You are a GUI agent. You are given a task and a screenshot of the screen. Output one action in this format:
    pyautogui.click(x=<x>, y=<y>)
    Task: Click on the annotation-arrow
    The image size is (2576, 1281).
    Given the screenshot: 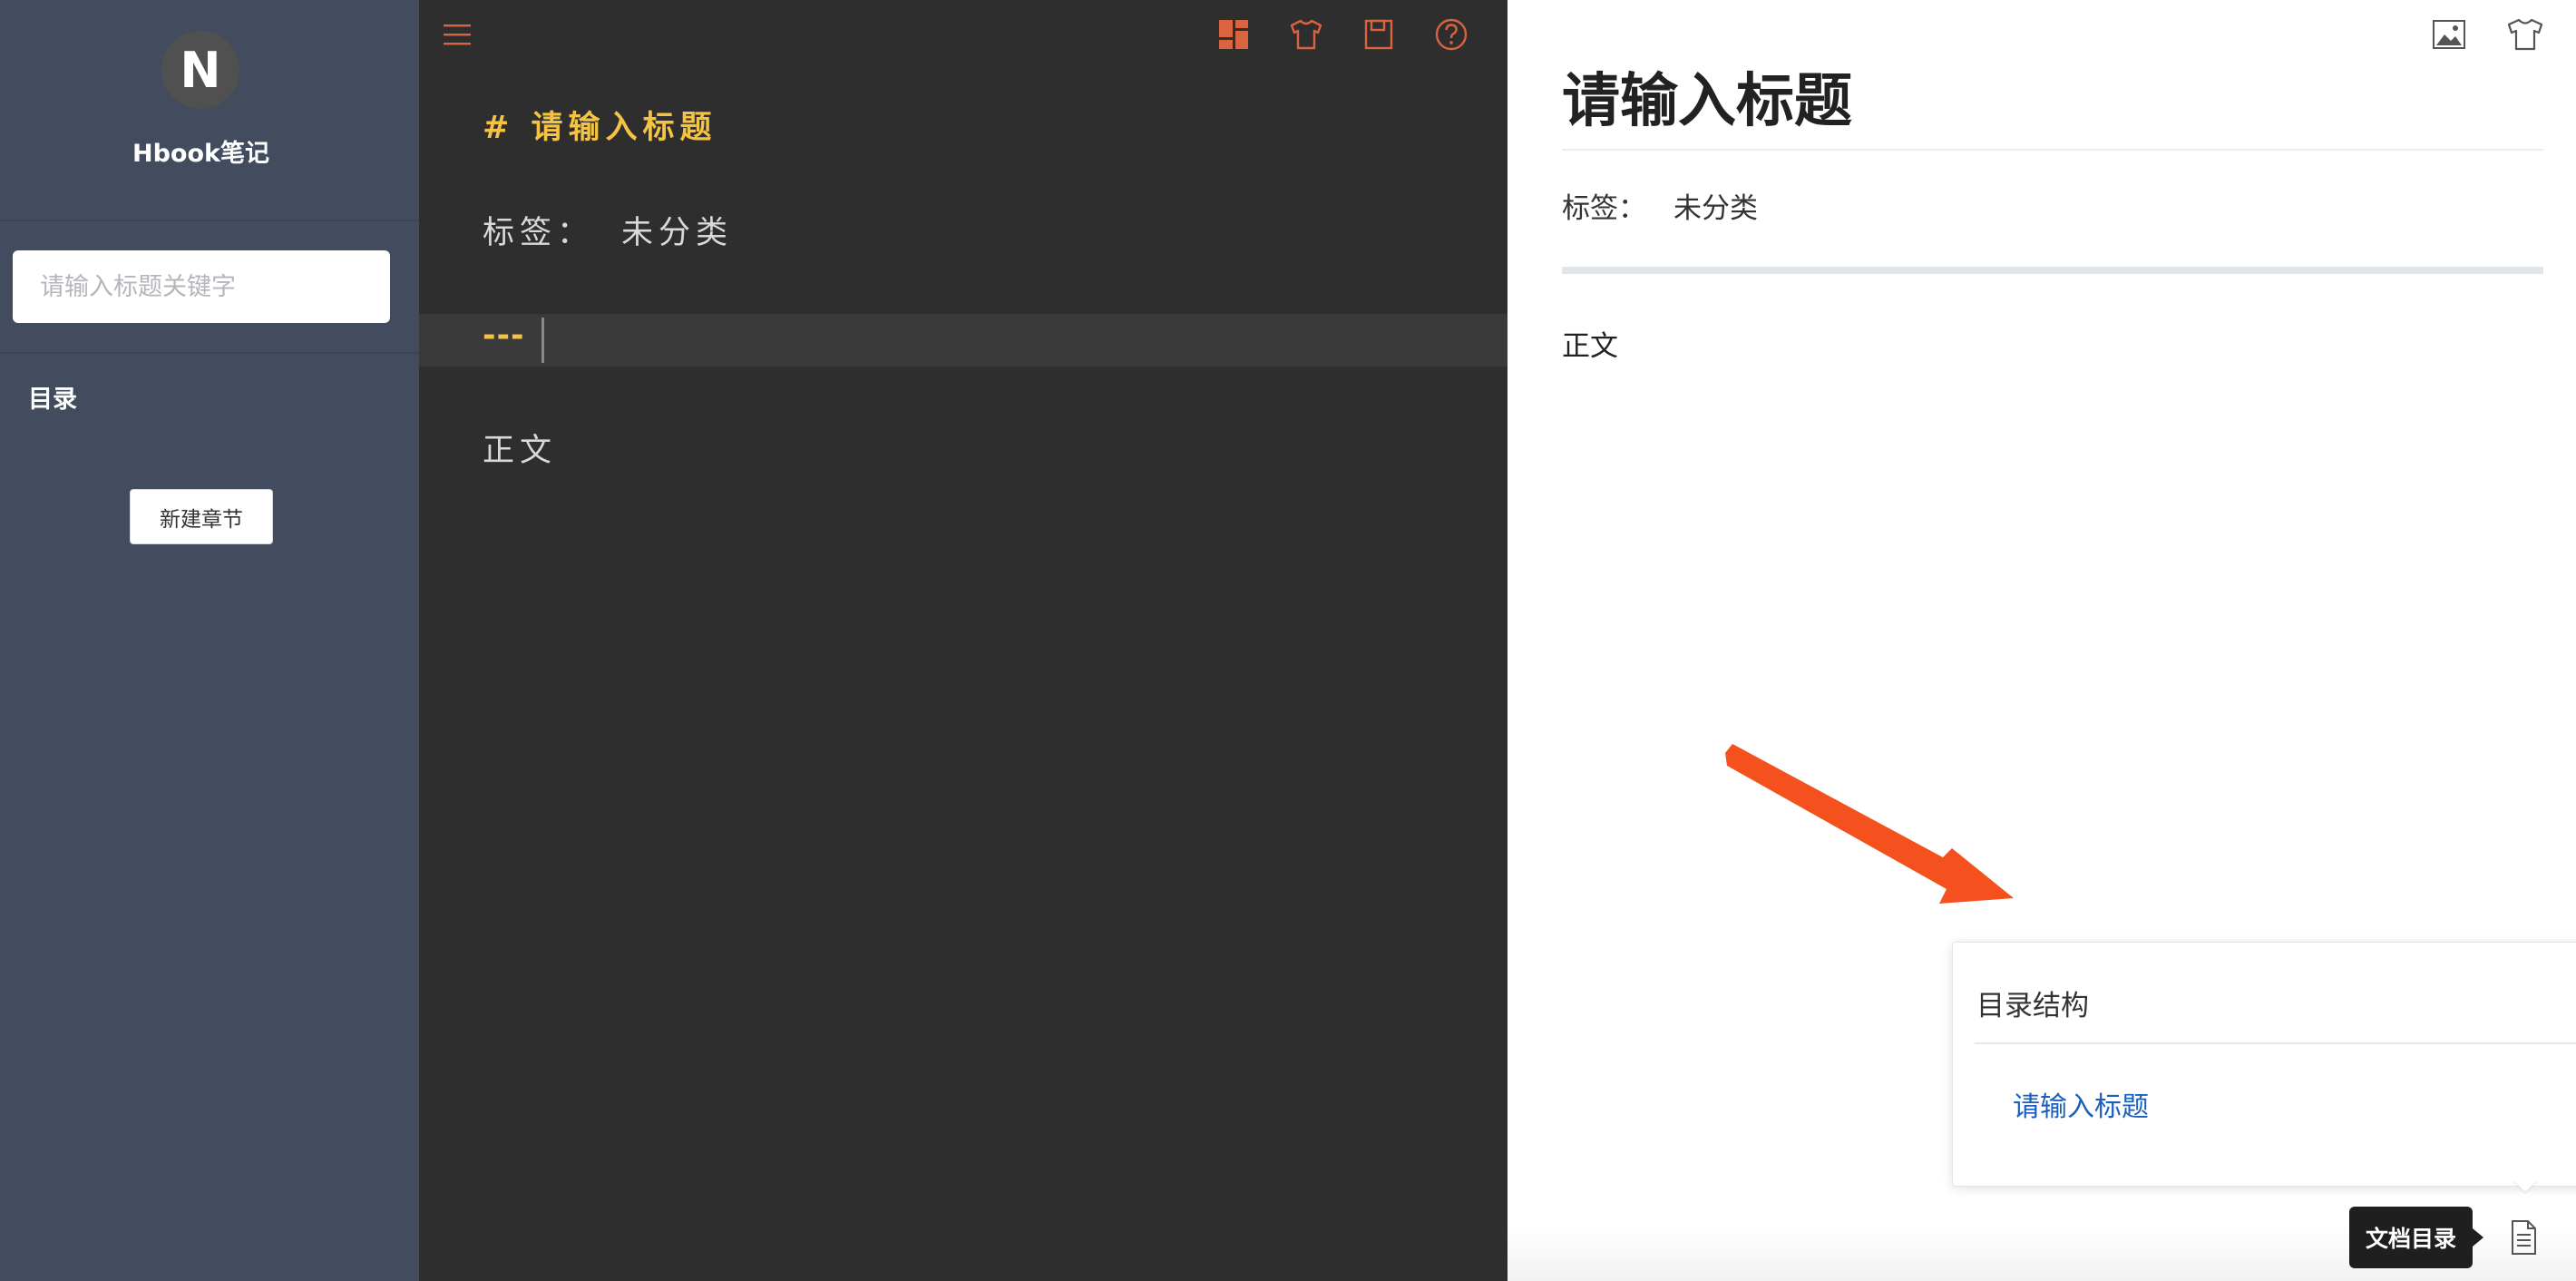 What is the action you would take?
    pyautogui.click(x=1869, y=824)
    